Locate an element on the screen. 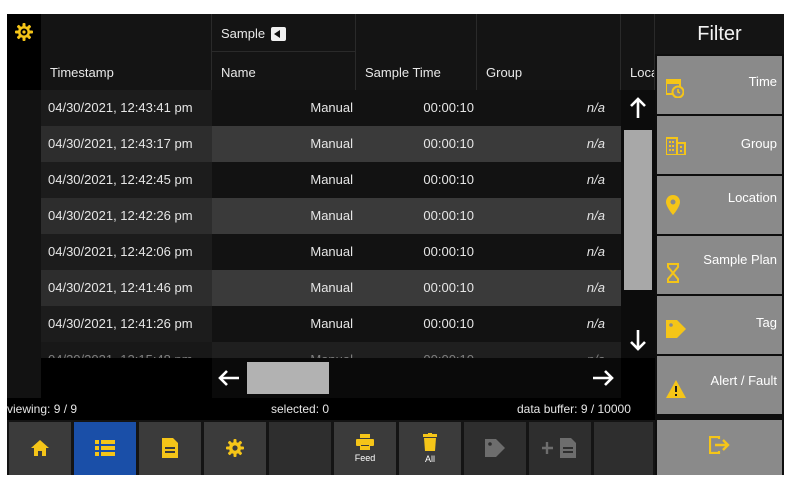  vertical-scroll-thumb is located at coordinates (638, 210).